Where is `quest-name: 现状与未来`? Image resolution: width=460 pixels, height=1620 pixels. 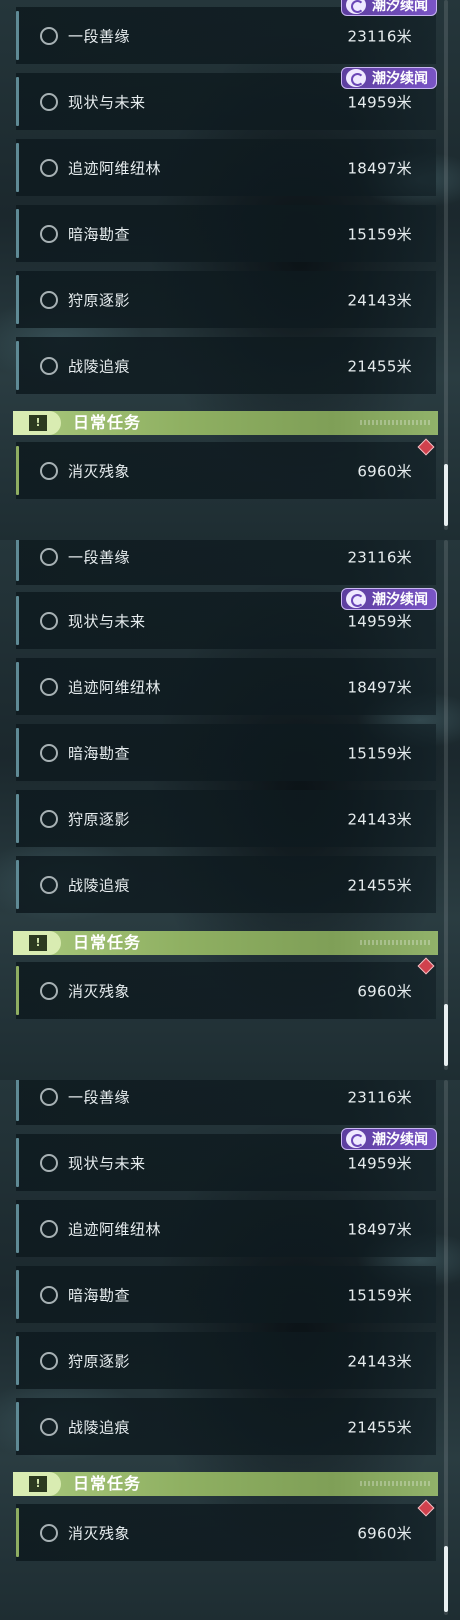 quest-name: 现状与未来 is located at coordinates (107, 102).